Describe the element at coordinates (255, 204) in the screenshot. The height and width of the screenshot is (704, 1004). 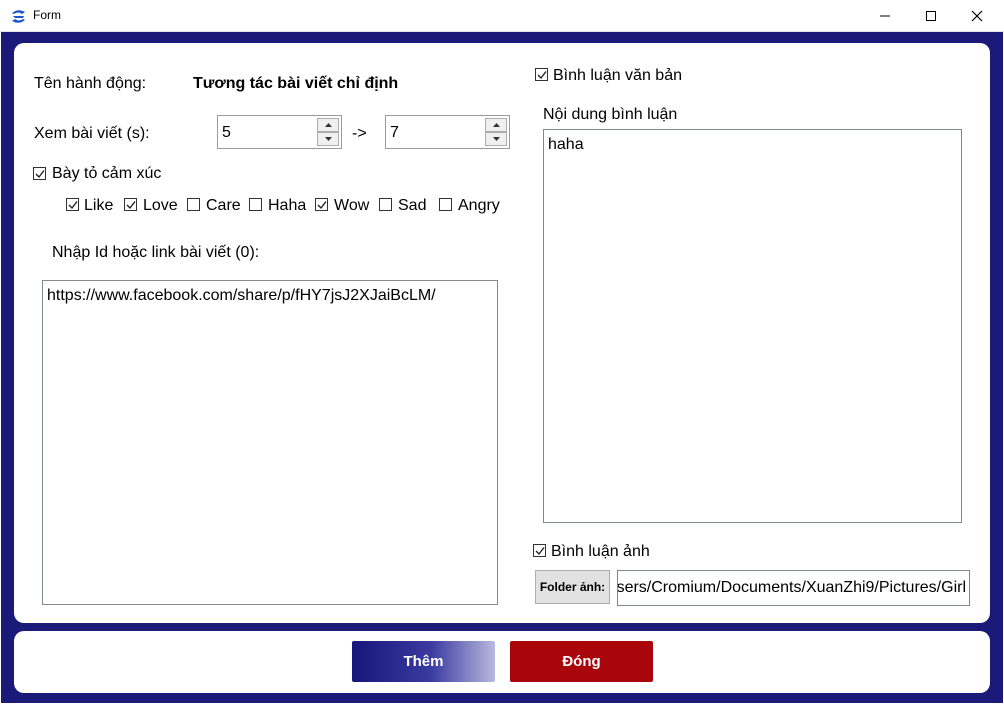
I see `reaction-haha-checkbox` at that location.